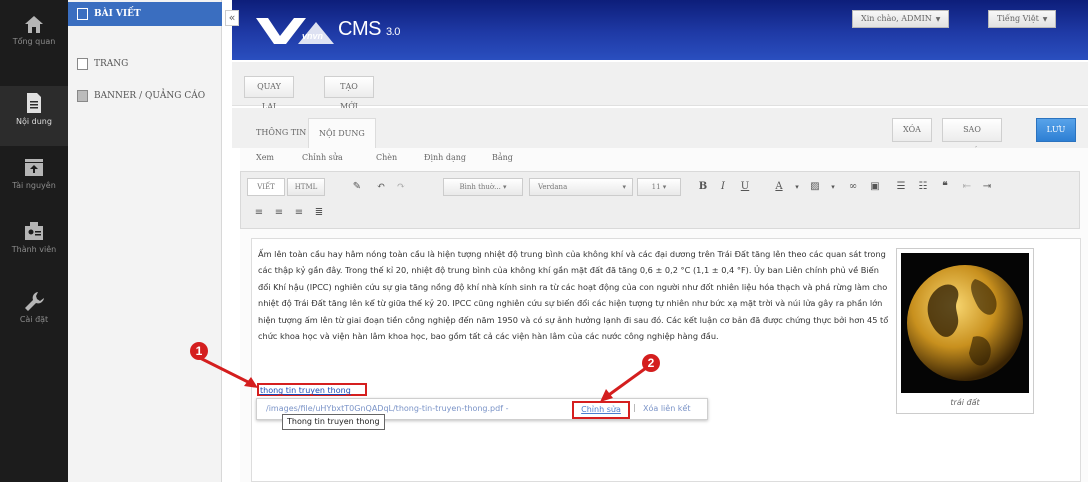 The width and height of the screenshot is (1088, 482). Describe the element at coordinates (34, 249) in the screenshot. I see `rail-item-label: Thành viên` at that location.